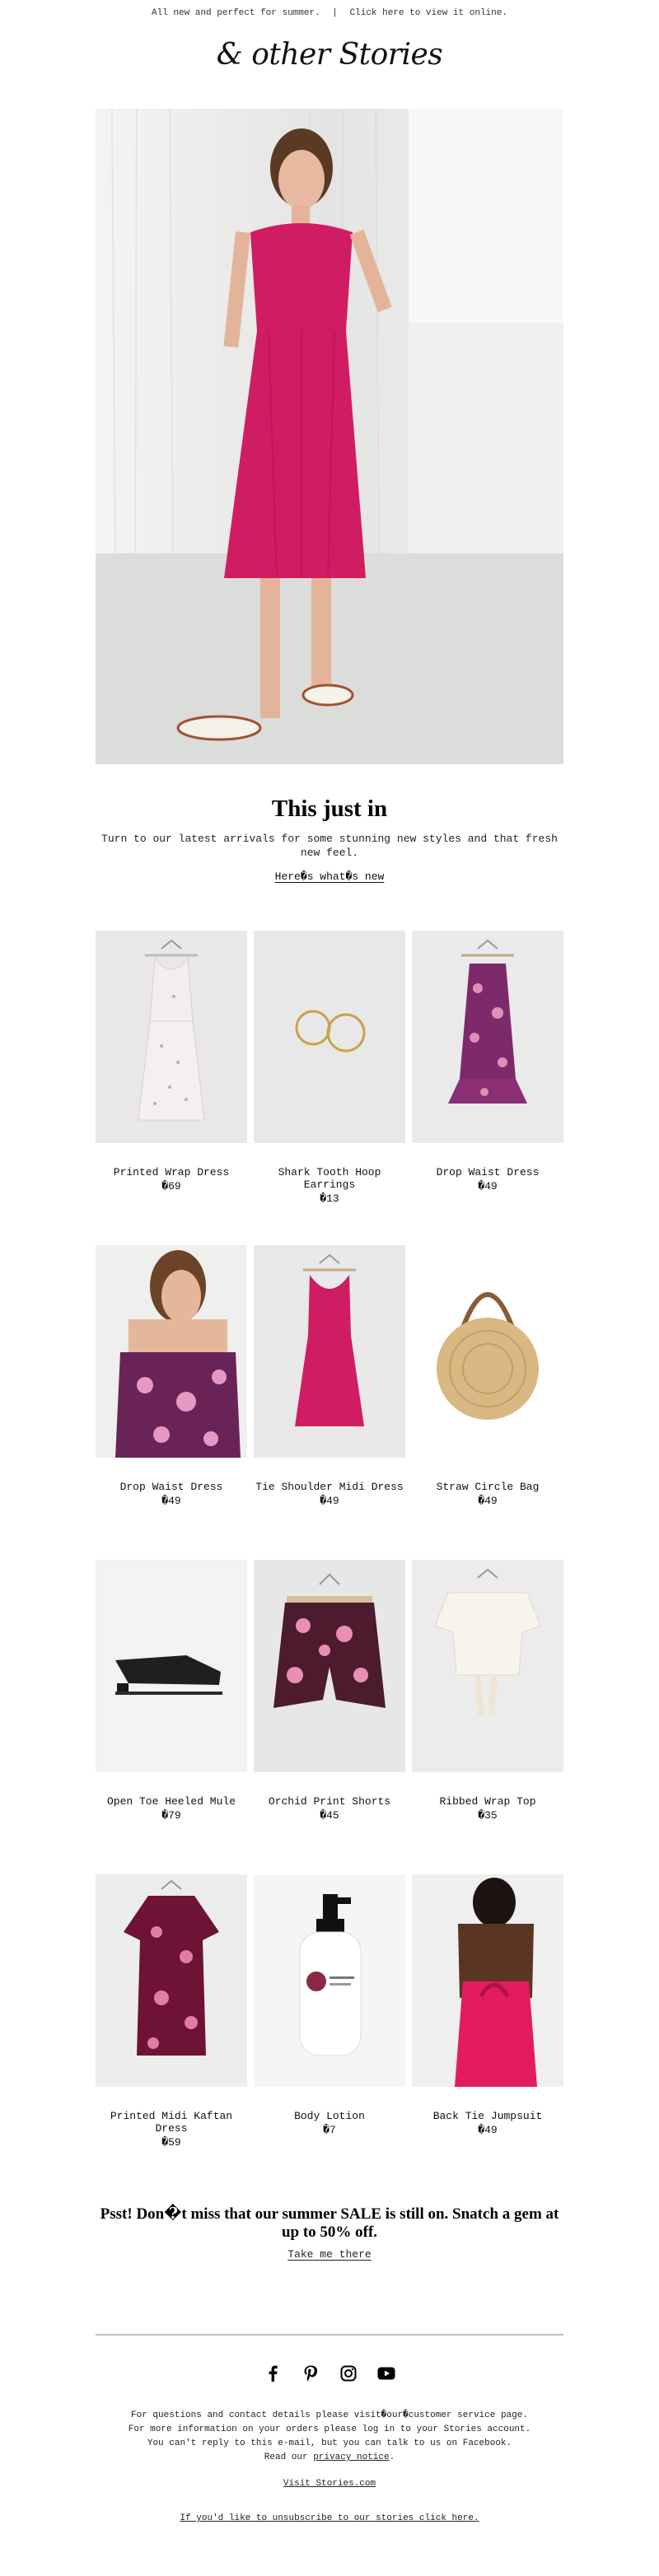 The height and width of the screenshot is (2576, 659). Describe the element at coordinates (171, 2122) in the screenshot. I see `product-name: Printed Midi Kaftan Dress` at that location.